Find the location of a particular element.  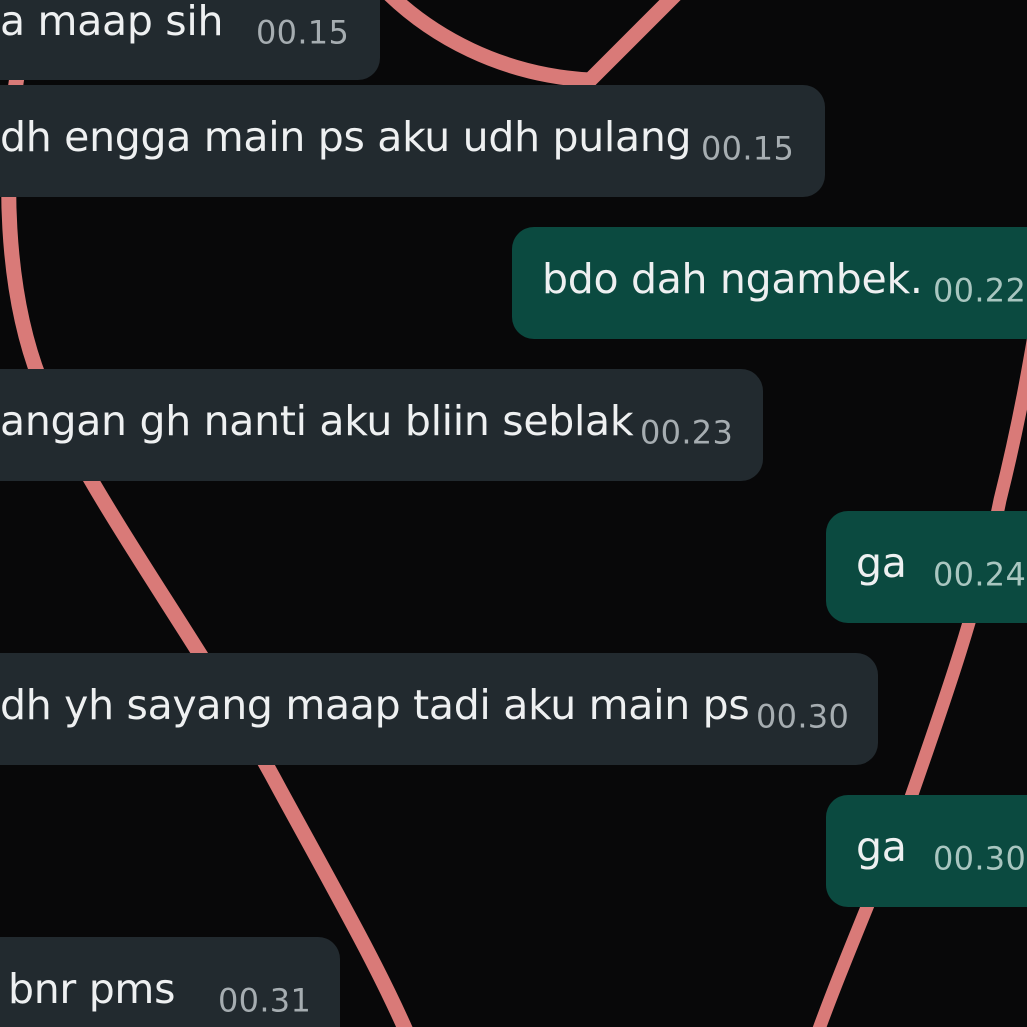

message-bubble: ga 00.30 is located at coordinates (926, 851).